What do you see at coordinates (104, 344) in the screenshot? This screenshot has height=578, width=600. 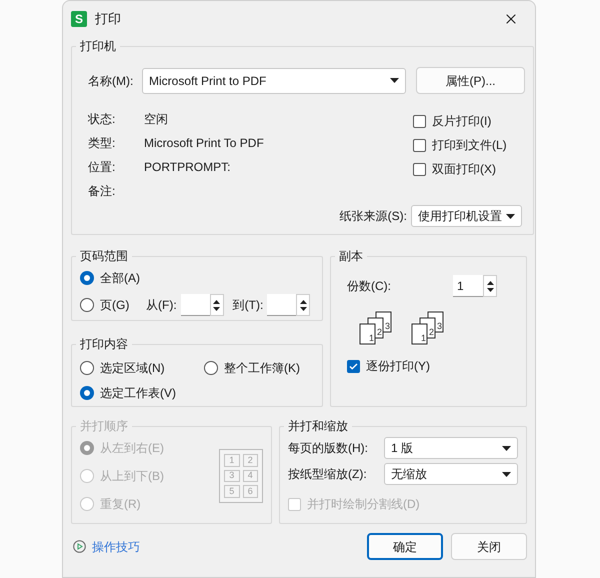 I see `group-title: 打印内容` at bounding box center [104, 344].